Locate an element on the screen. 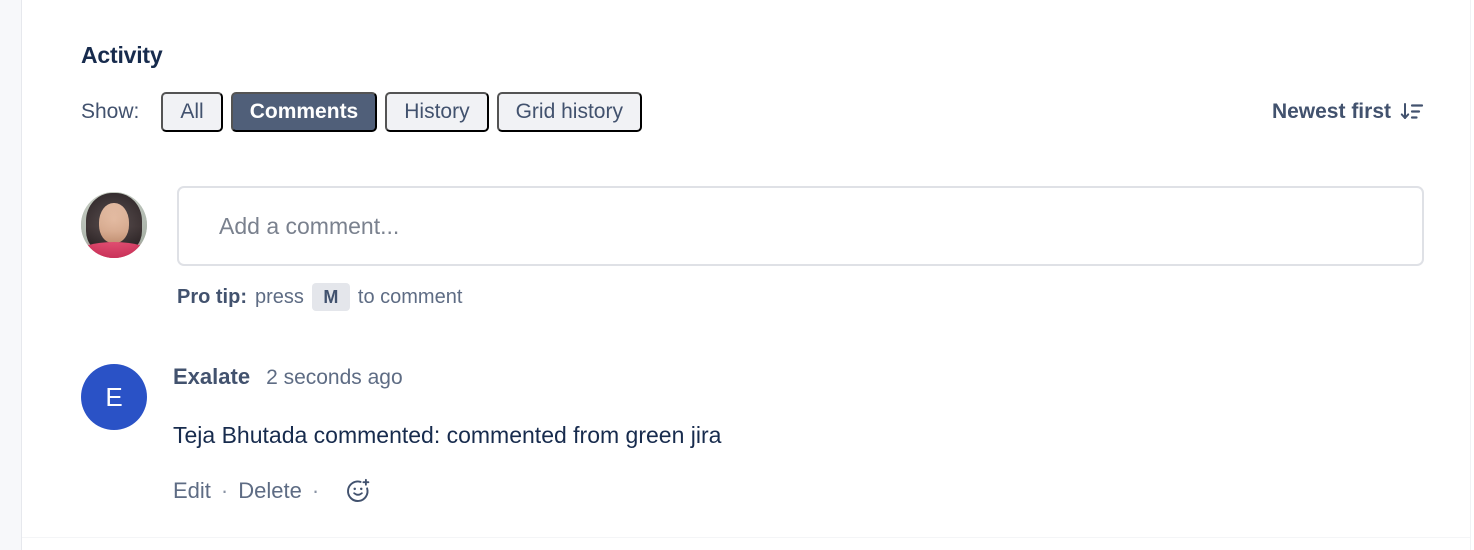  avatar-shading is located at coordinates (114, 225).